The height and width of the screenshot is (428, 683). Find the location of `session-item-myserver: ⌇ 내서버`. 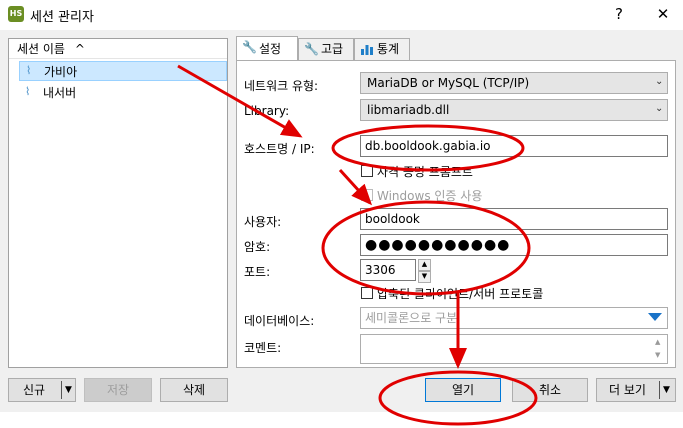

session-item-myserver: ⌇ 내서버 is located at coordinates (123, 93).